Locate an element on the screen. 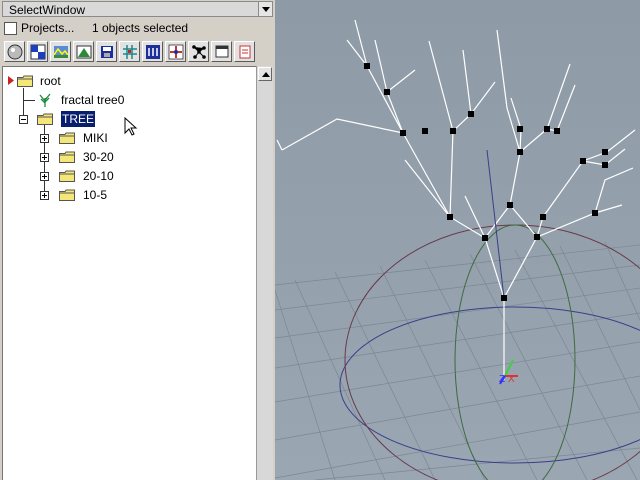  grid-icon is located at coordinates (130, 52).